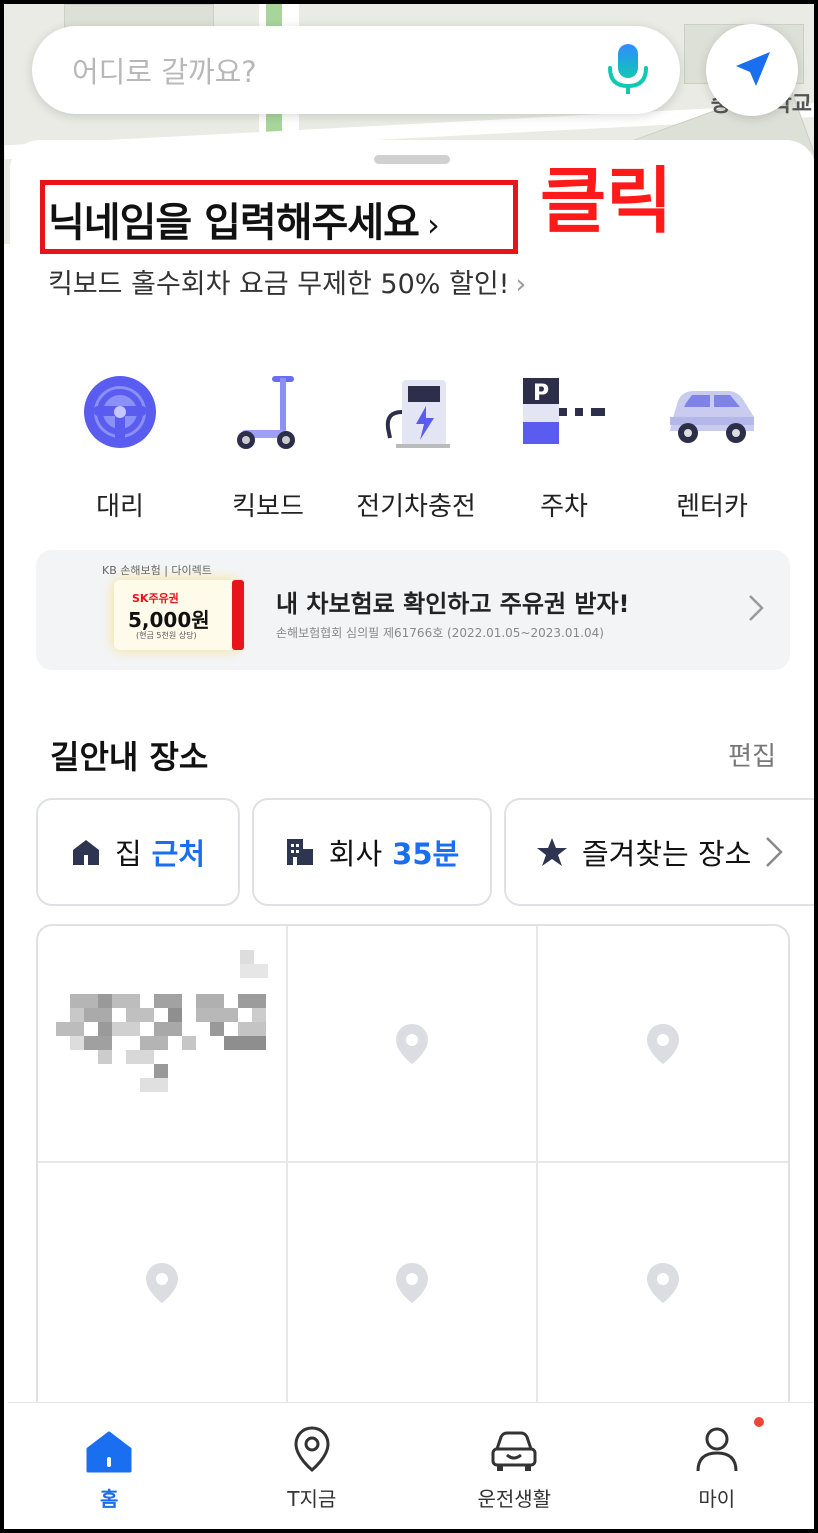 The width and height of the screenshot is (818, 1533). I want to click on service-designated-driver: 대리, so click(120, 442).